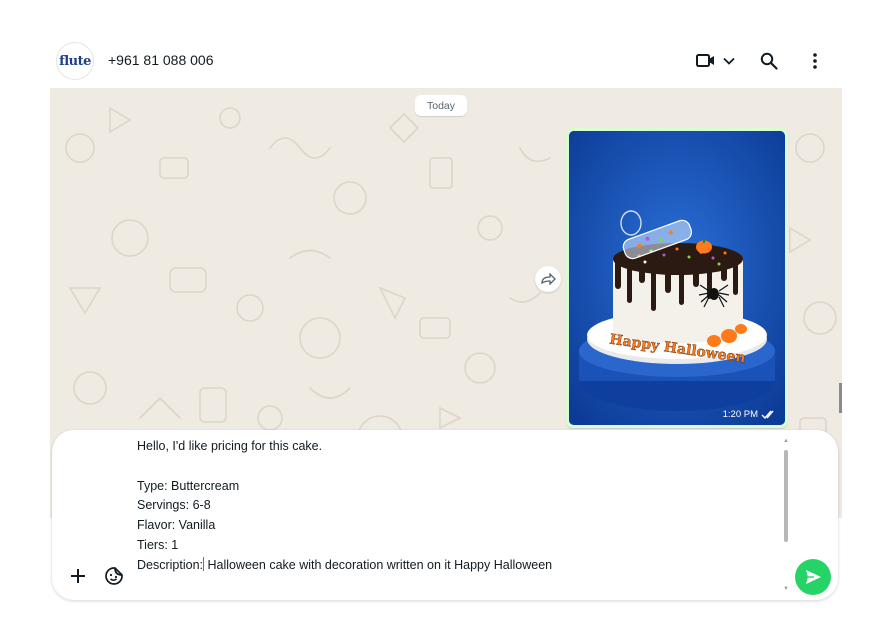  What do you see at coordinates (441, 105) in the screenshot?
I see `date-chip: Today` at bounding box center [441, 105].